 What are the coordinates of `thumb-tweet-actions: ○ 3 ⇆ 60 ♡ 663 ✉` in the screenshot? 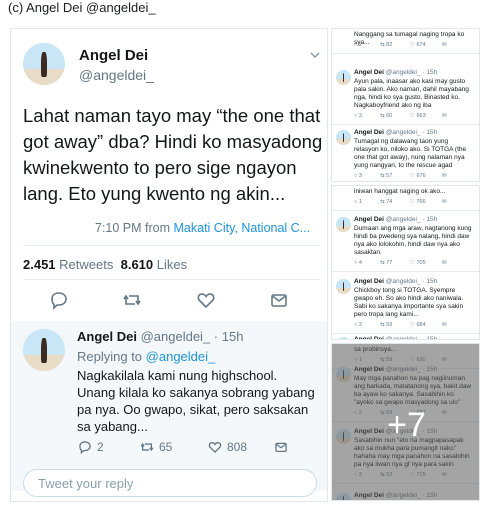 It's located at (413, 116).